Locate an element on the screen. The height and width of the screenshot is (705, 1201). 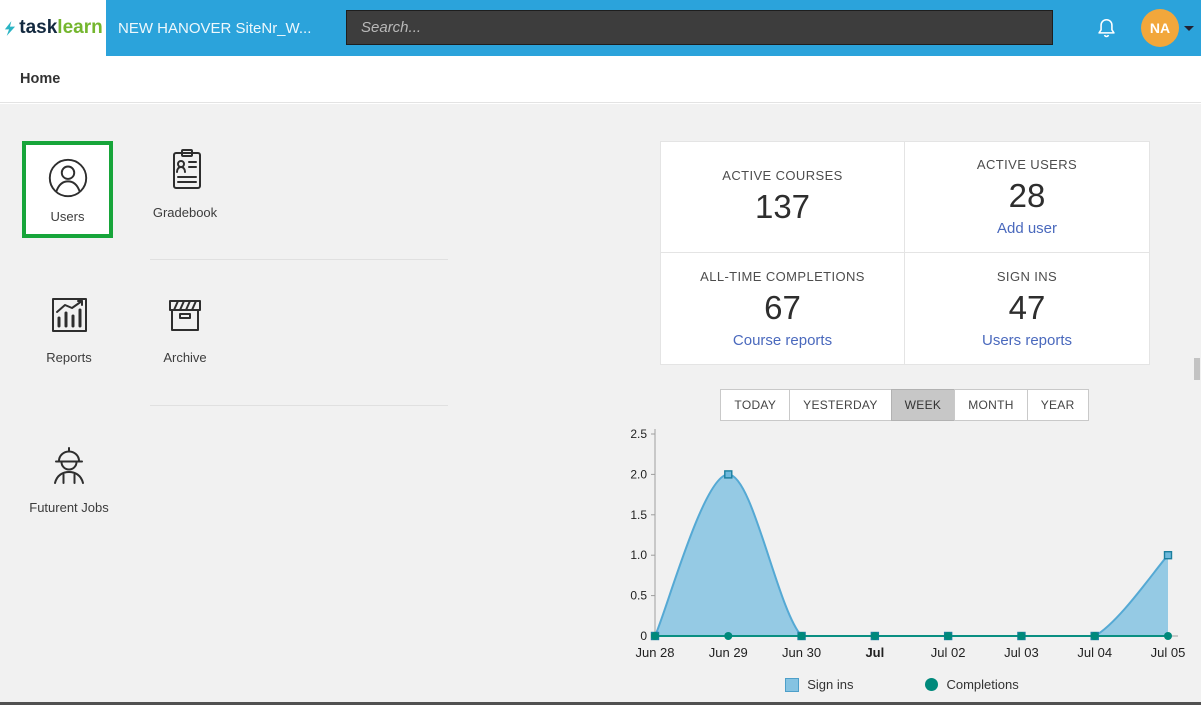
search-input is located at coordinates (699, 27).